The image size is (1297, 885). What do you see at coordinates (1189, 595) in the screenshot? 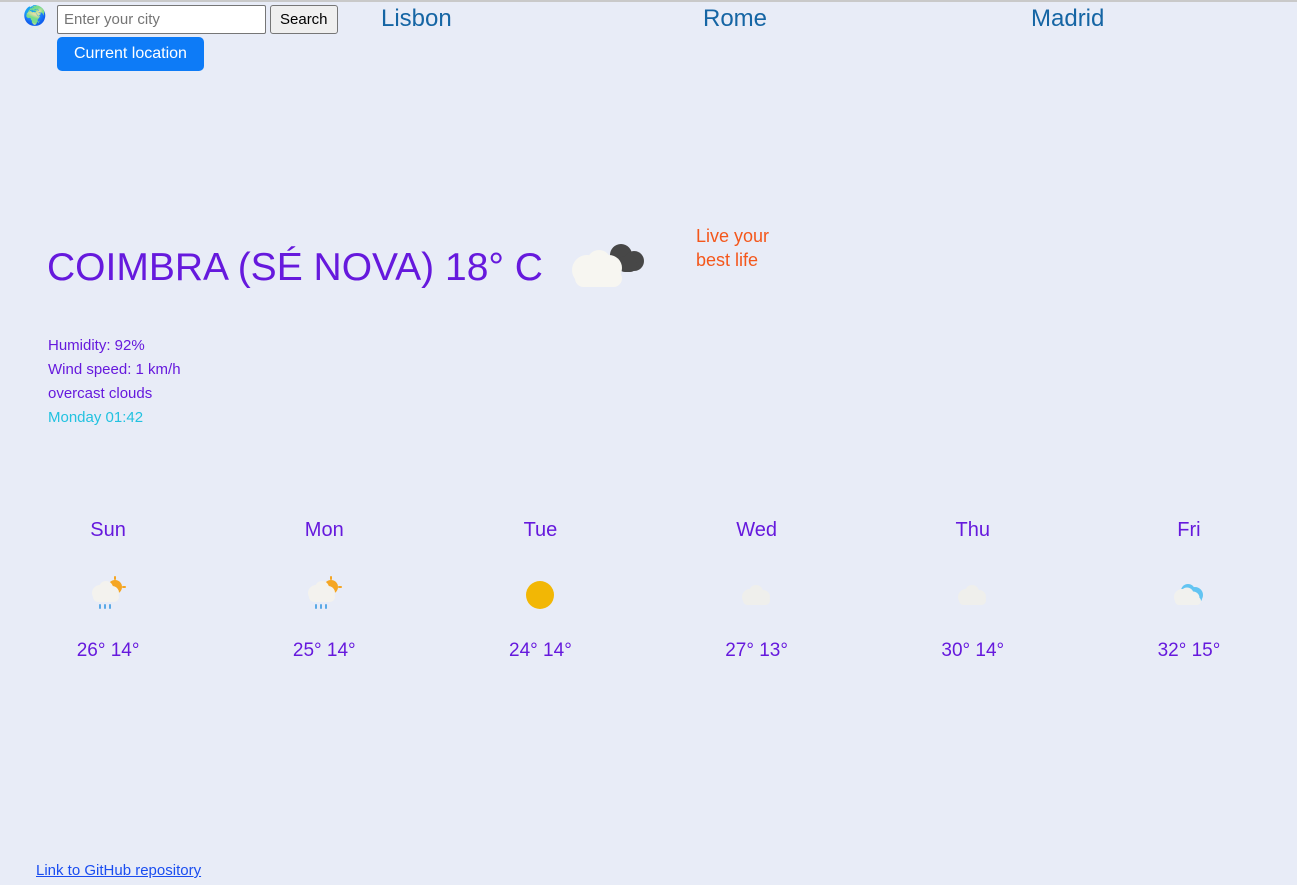
I see `cloud-blue-icon` at bounding box center [1189, 595].